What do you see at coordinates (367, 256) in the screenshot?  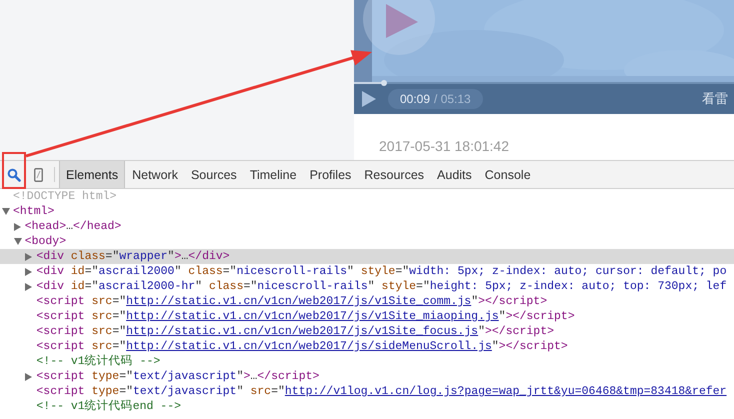 I see `tree-row: <div class="wrapper">…</div>` at bounding box center [367, 256].